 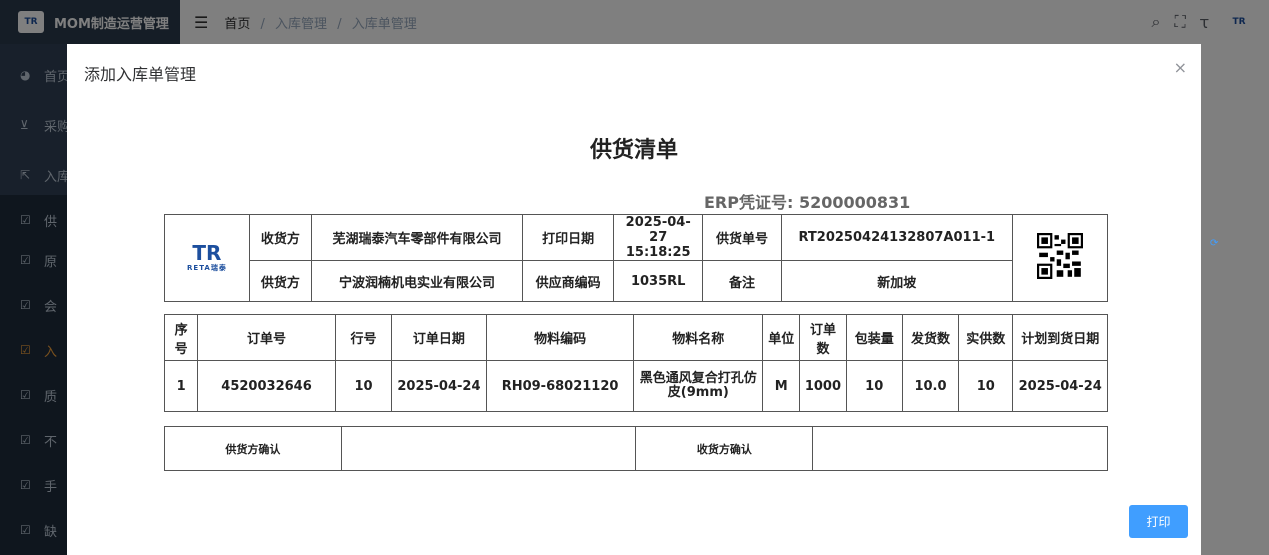 I want to click on supply-no-value: RT20250424132807A011-1, so click(x=896, y=237).